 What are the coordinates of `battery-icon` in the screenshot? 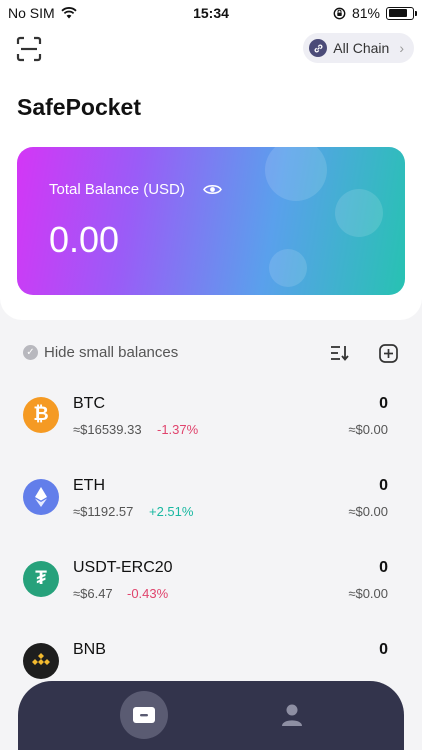 It's located at (401, 13).